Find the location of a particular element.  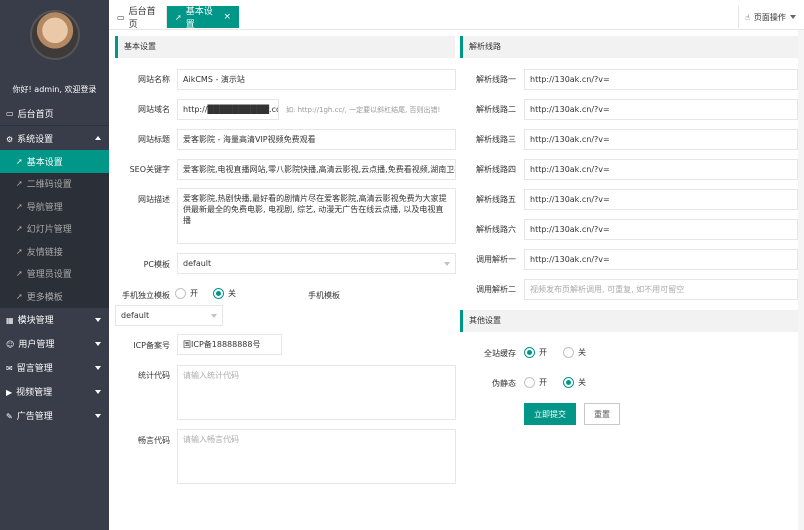

sidebar-item-qrcode: ➚ 二维码设置 is located at coordinates (54, 184).